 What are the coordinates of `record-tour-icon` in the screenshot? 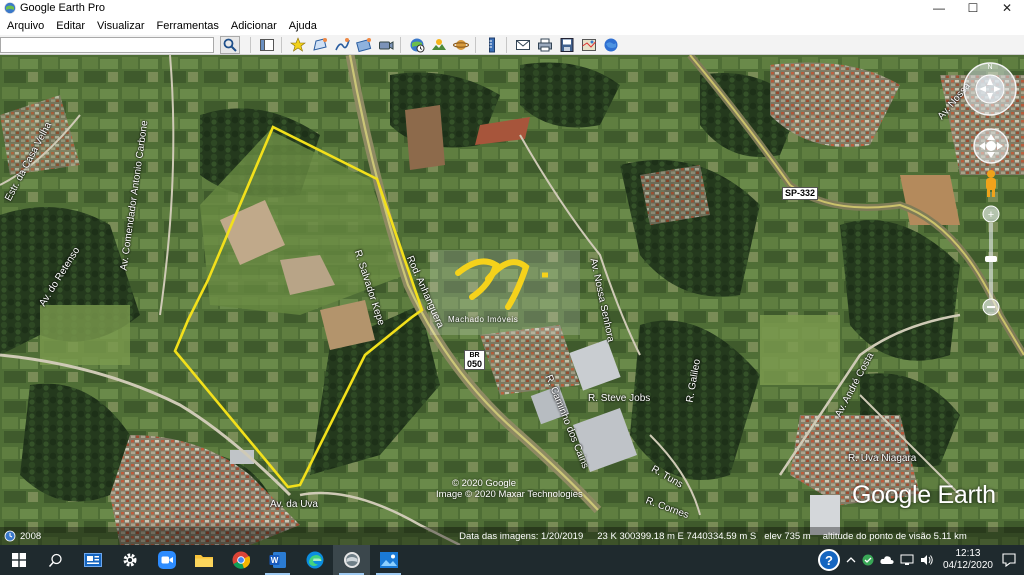 It's located at (386, 45).